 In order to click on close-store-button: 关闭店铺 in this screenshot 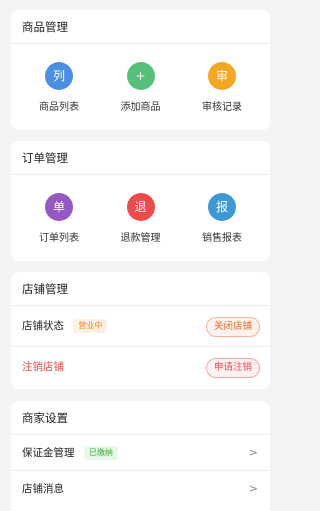, I will do `click(232, 327)`.